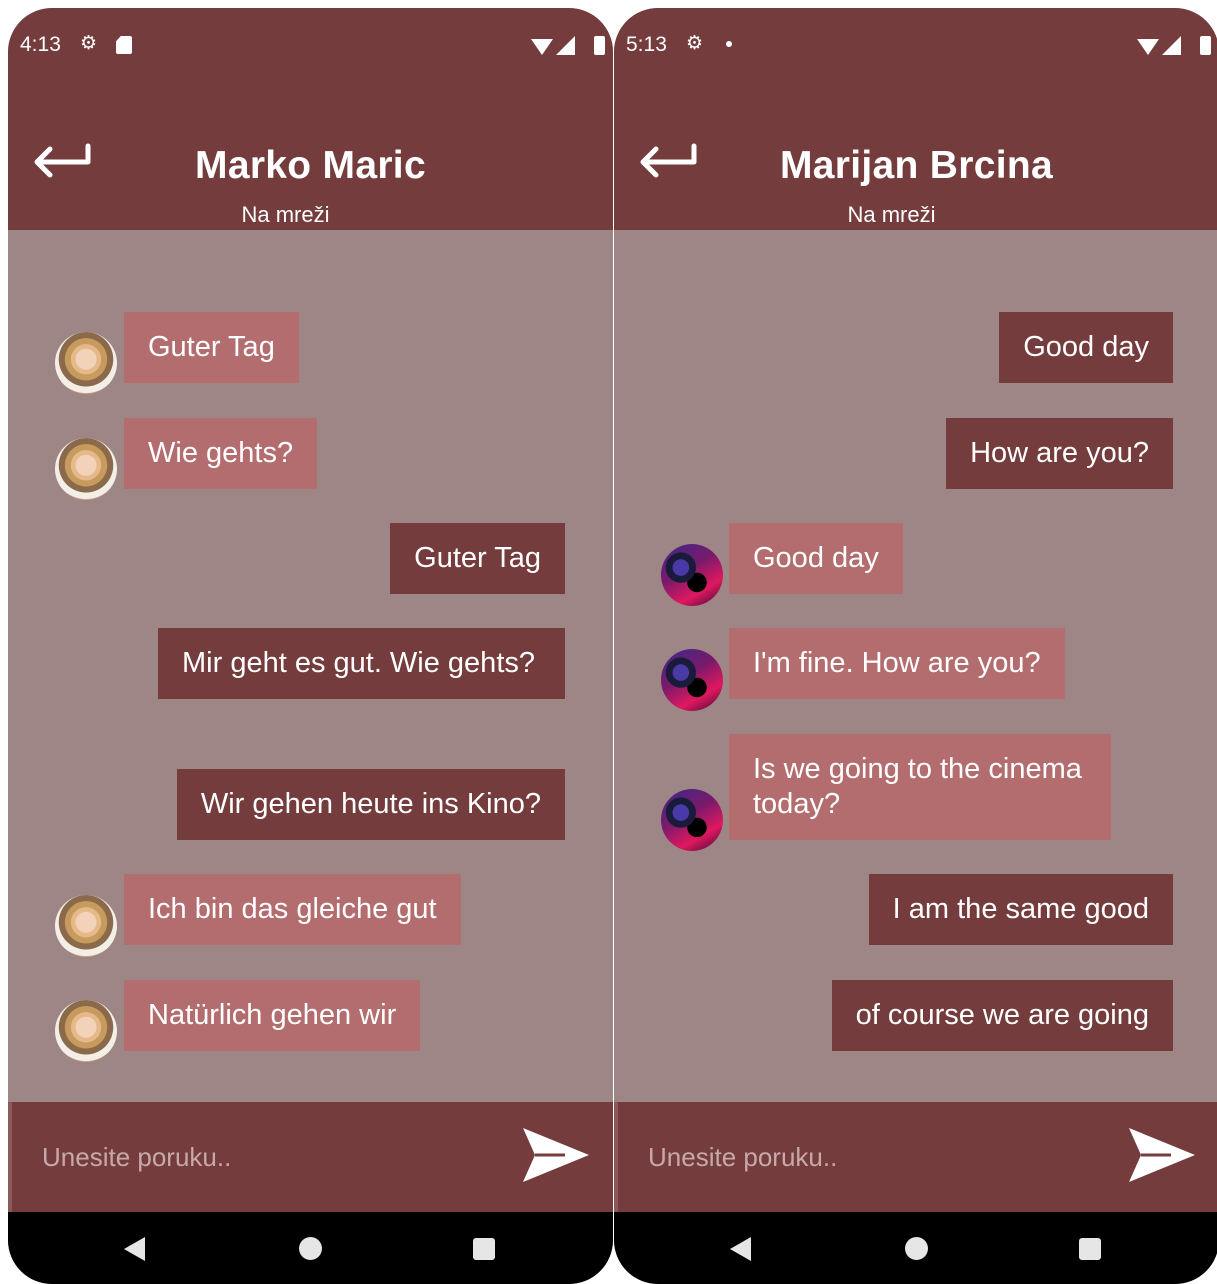  What do you see at coordinates (920, 787) in the screenshot?
I see `message-bubble-received: Is we going to the cinema today?` at bounding box center [920, 787].